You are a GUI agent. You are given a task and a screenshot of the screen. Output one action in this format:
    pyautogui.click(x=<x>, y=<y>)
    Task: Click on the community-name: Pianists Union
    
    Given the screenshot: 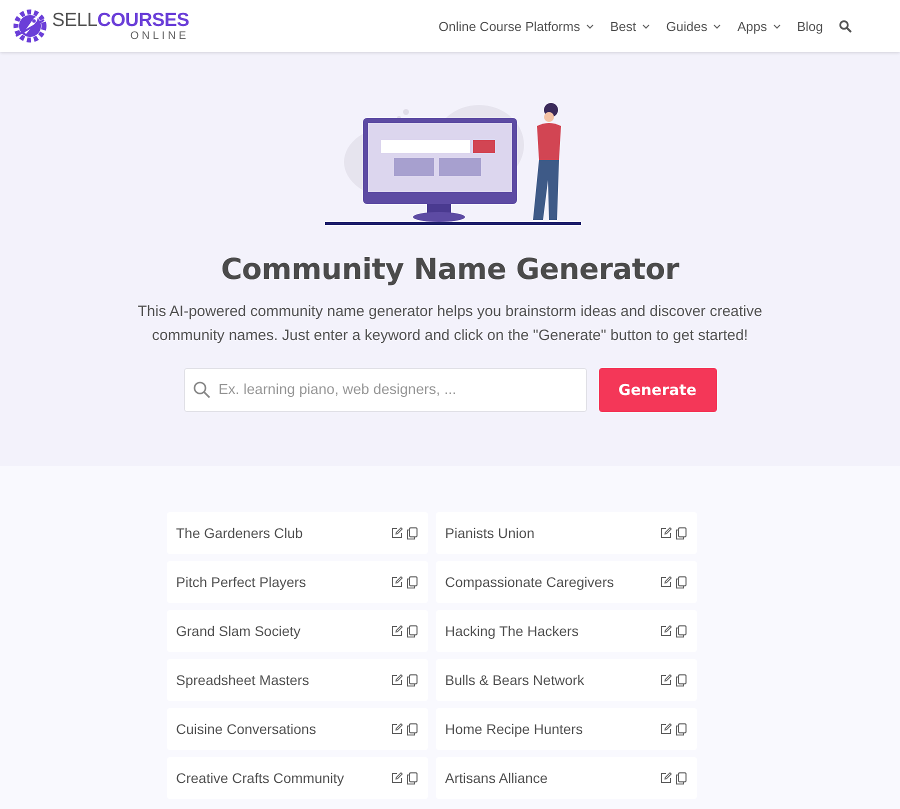 What is the action you would take?
    pyautogui.click(x=489, y=533)
    